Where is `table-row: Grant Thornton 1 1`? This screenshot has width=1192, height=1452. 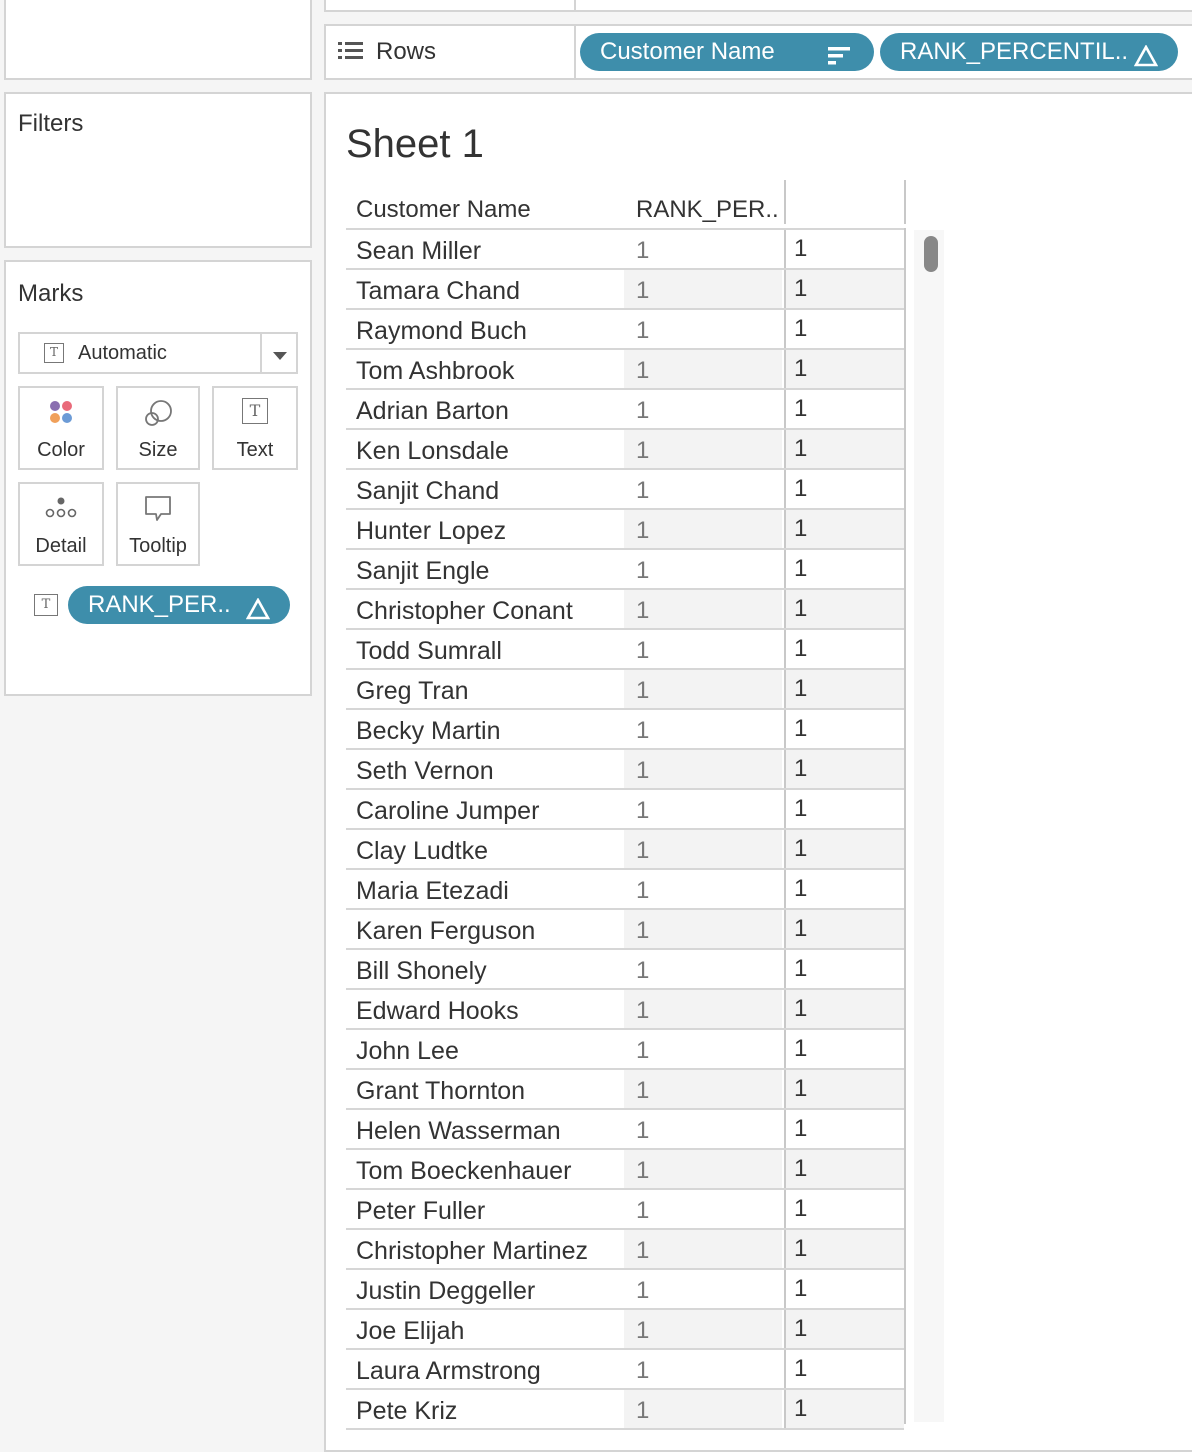
table-row: Grant Thornton 1 1 is located at coordinates (626, 1090).